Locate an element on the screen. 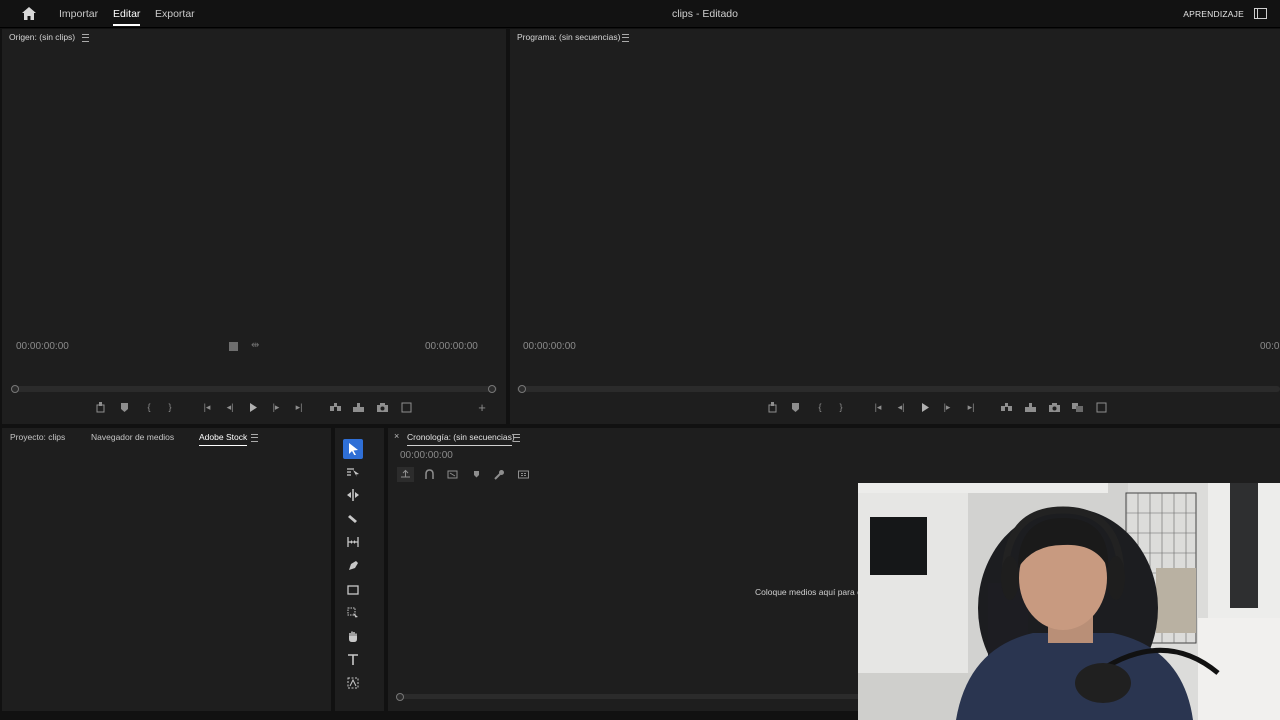 This screenshot has height=720, width=1280. razor-tool-icon is located at coordinates (353, 519).